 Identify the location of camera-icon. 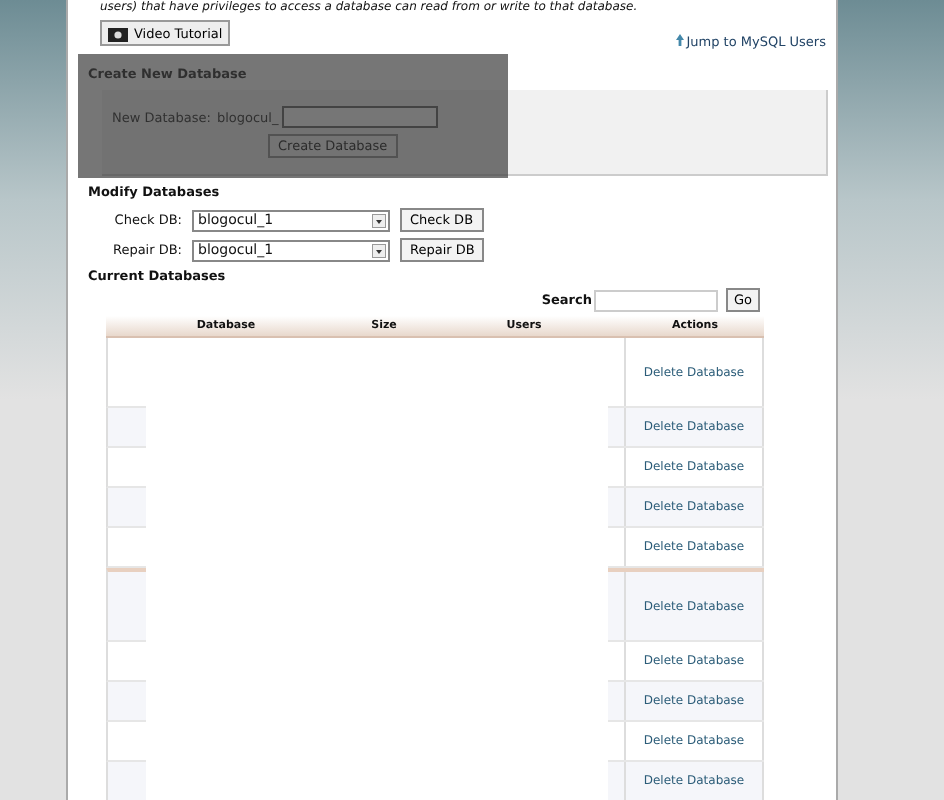
(118, 33).